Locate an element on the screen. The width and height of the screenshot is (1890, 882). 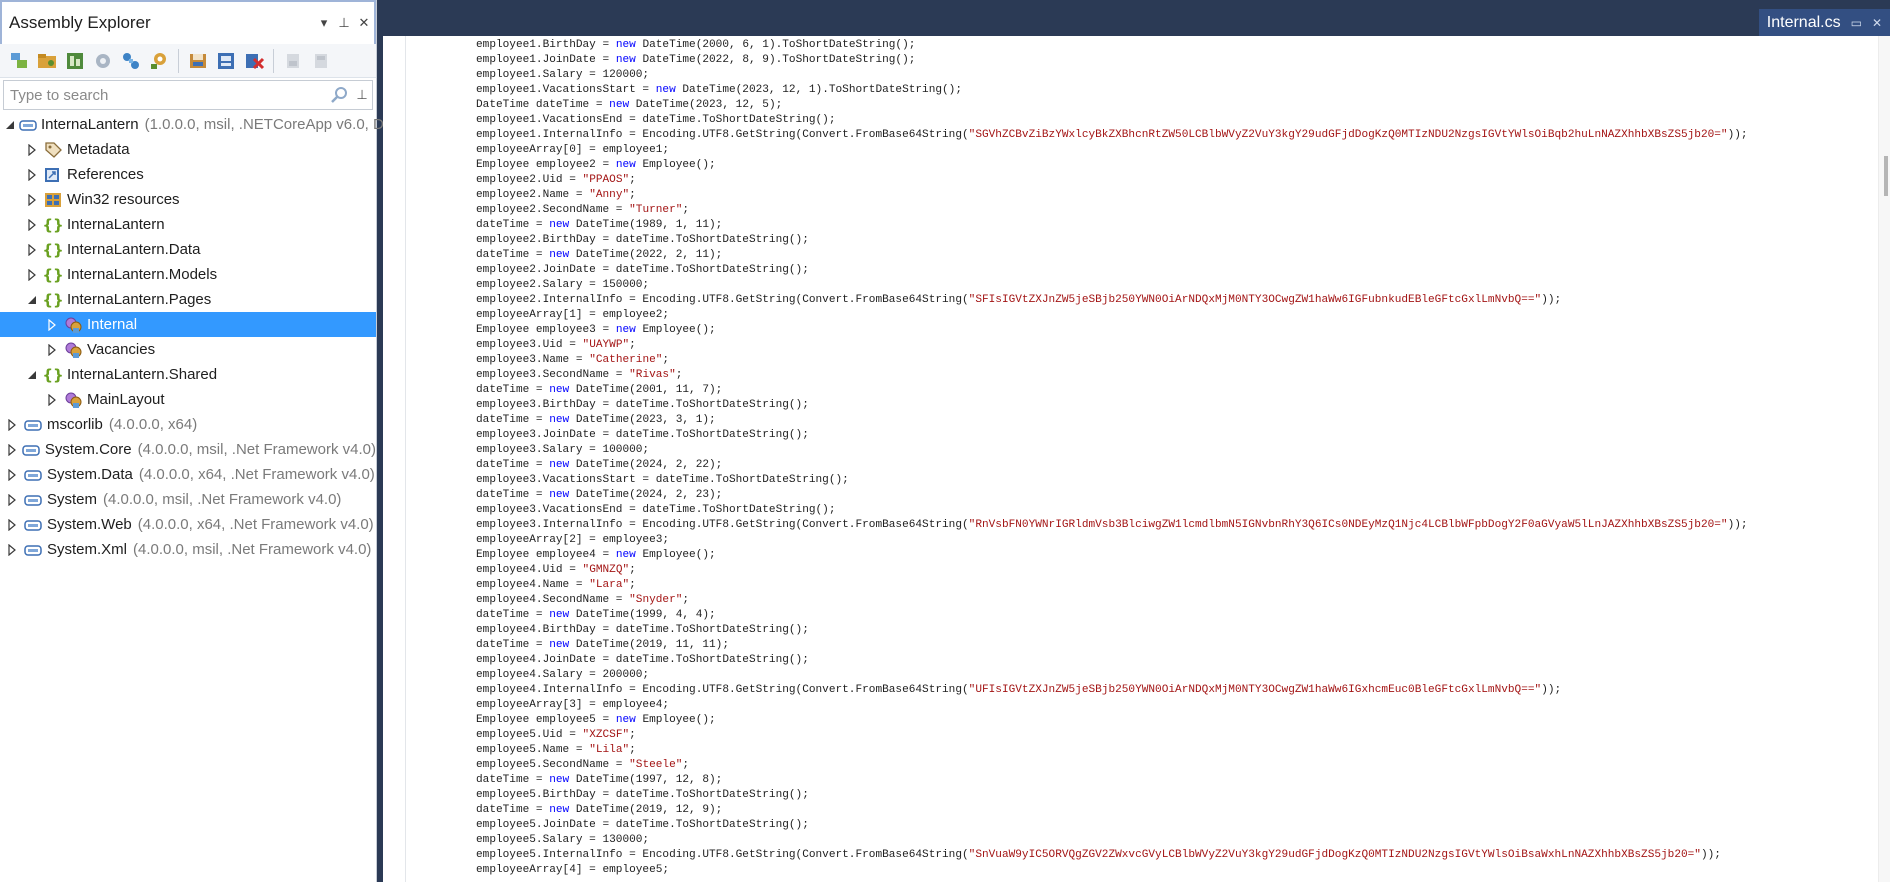
tree-node-internal: Internal is located at coordinates (188, 324).